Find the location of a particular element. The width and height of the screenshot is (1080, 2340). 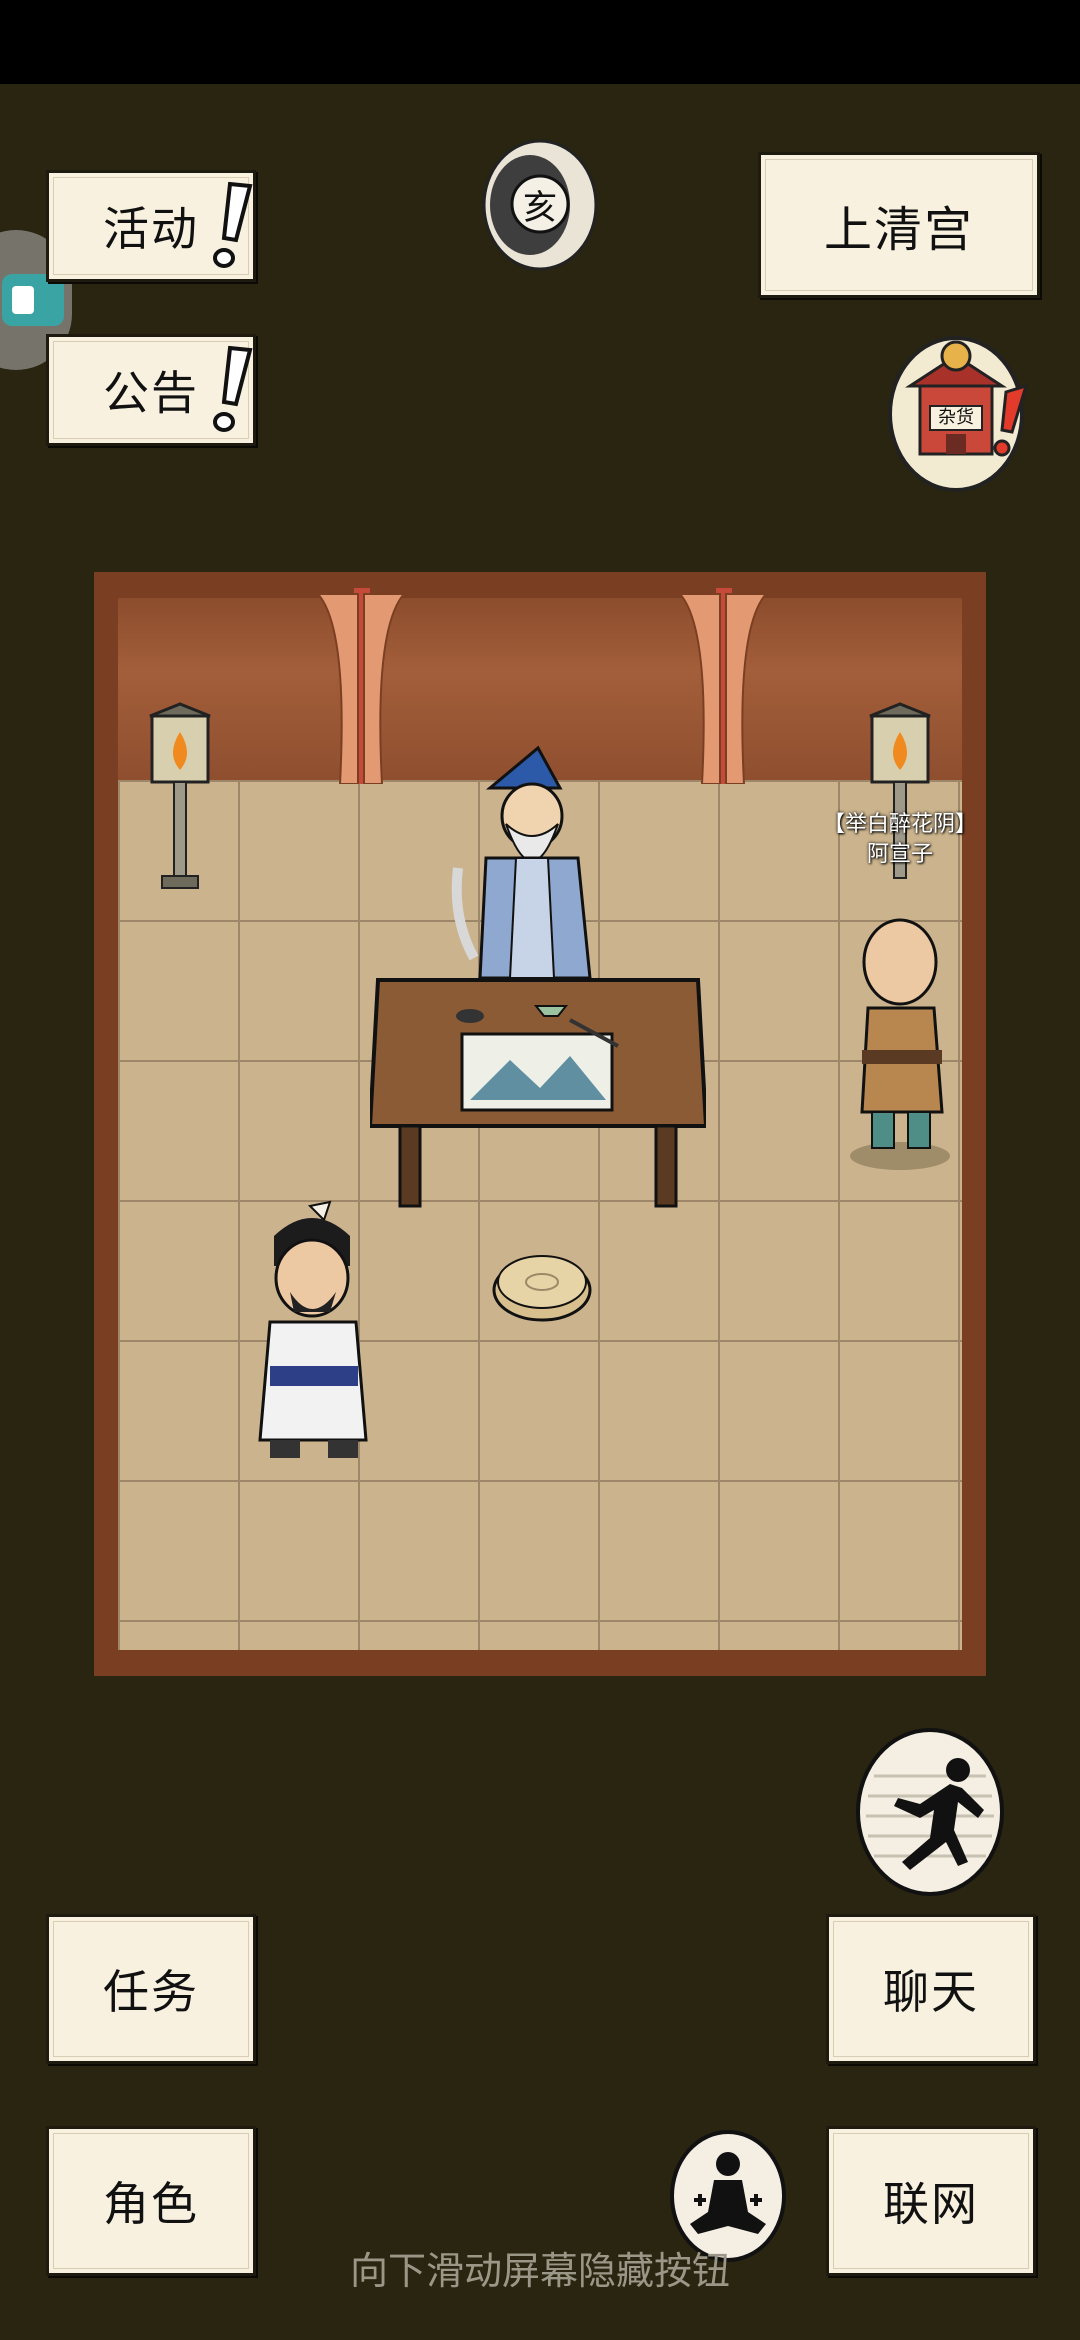

character-button: 角色 is located at coordinates (151, 2201).